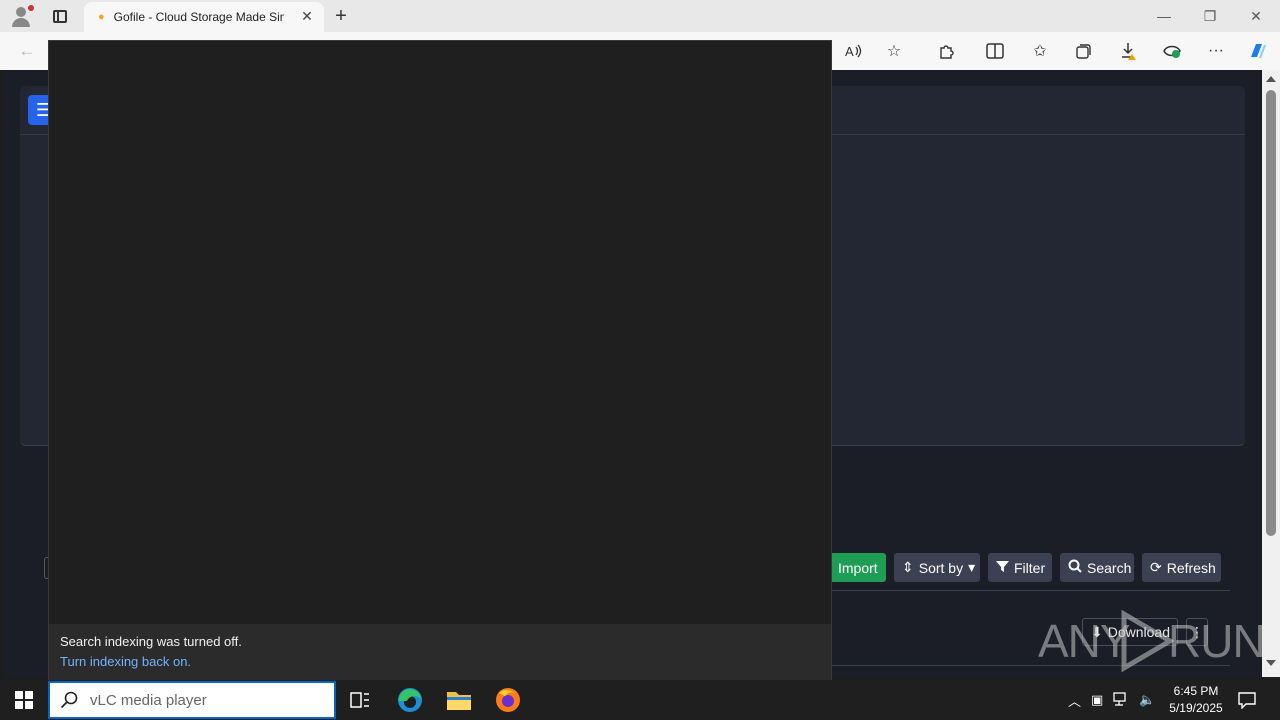  Describe the element at coordinates (1172, 51) in the screenshot. I see `browser-essentials-icon` at that location.